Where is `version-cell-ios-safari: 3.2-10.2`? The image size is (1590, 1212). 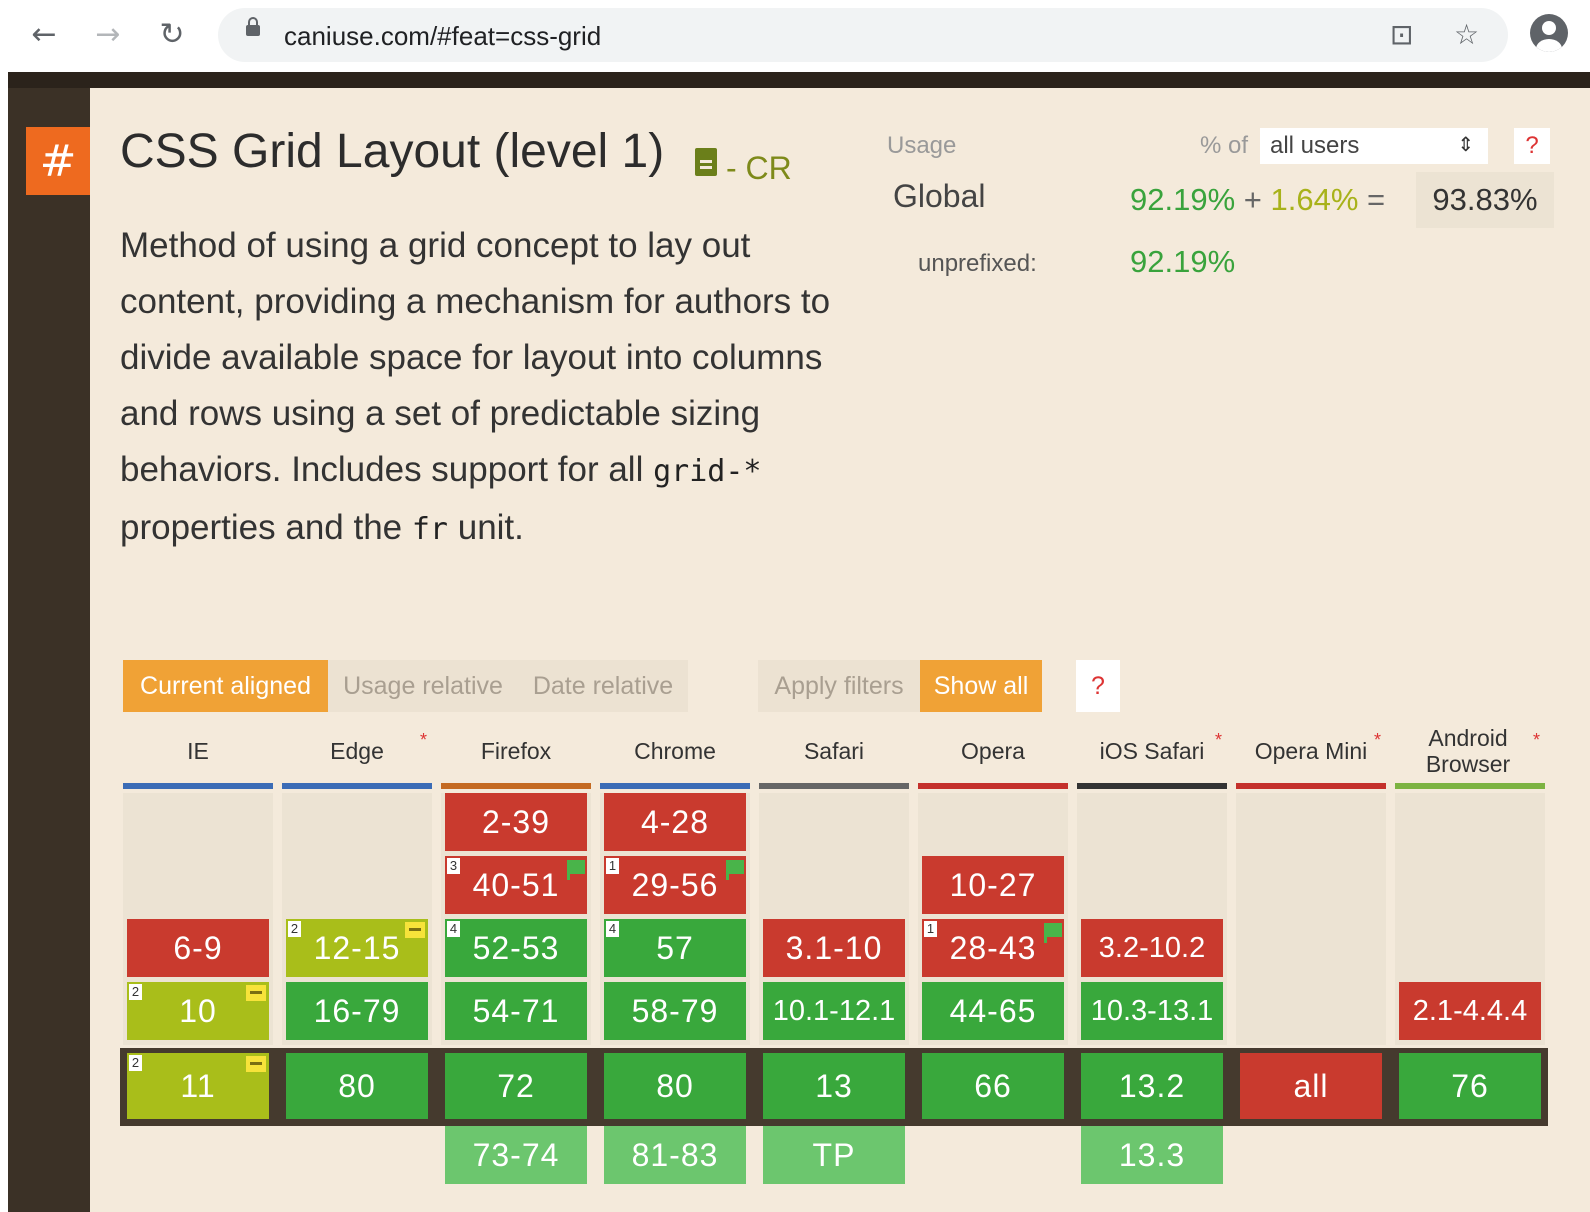 version-cell-ios-safari: 3.2-10.2 is located at coordinates (1152, 948).